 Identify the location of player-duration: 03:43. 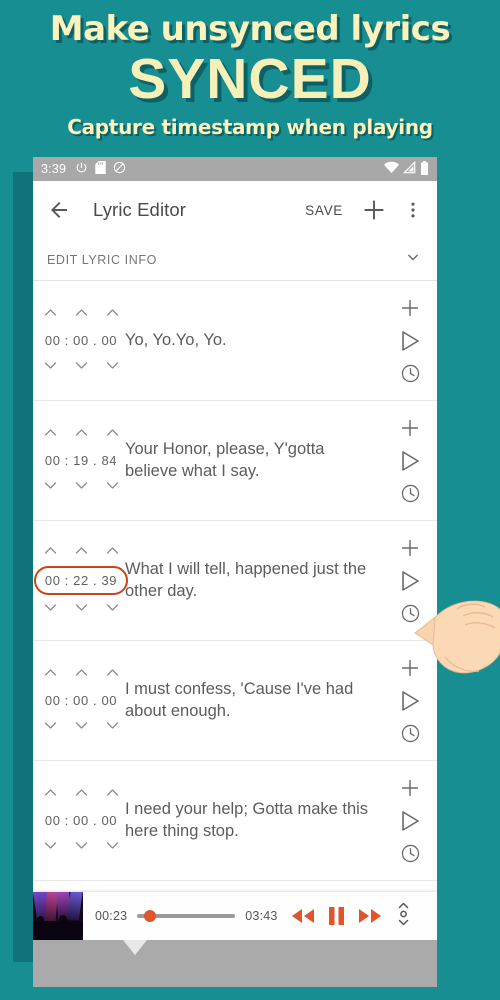
(261, 916).